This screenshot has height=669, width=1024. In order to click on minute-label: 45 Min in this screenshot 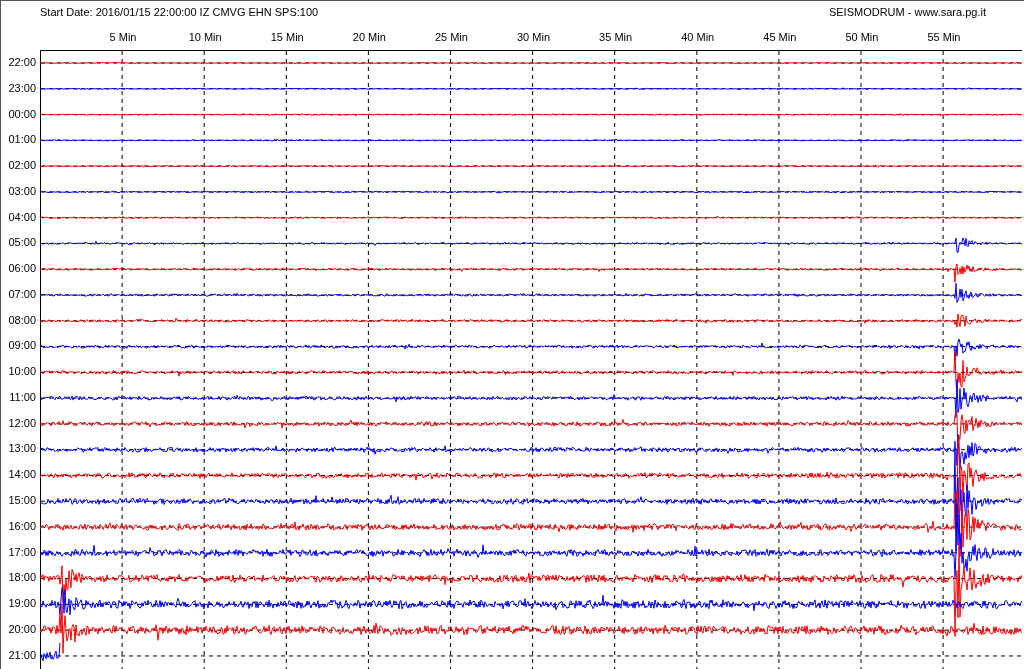, I will do `click(780, 36)`.